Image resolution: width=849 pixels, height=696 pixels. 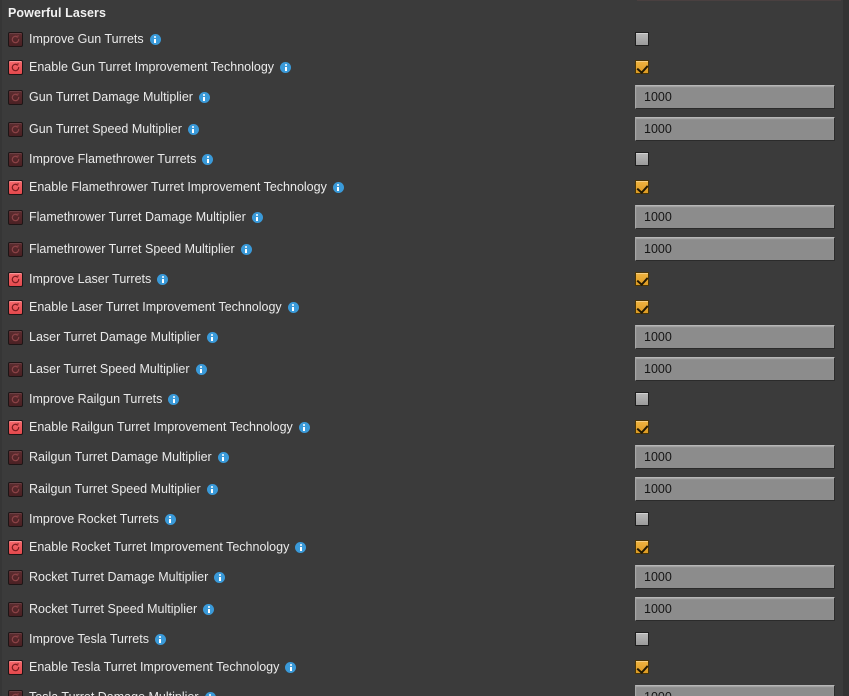 What do you see at coordinates (424, 688) in the screenshot?
I see `setting-row: Tesla Turret Damage Multiplier 1000` at bounding box center [424, 688].